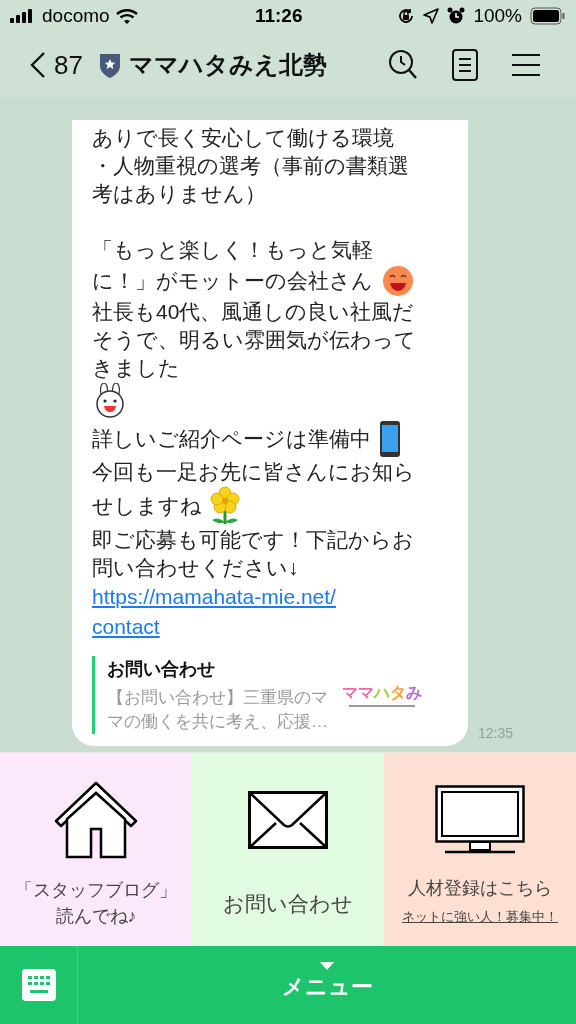 This screenshot has height=1024, width=576. Describe the element at coordinates (254, 340) in the screenshot. I see `message-text: そうで、明るい雰囲気が伝わって` at that location.